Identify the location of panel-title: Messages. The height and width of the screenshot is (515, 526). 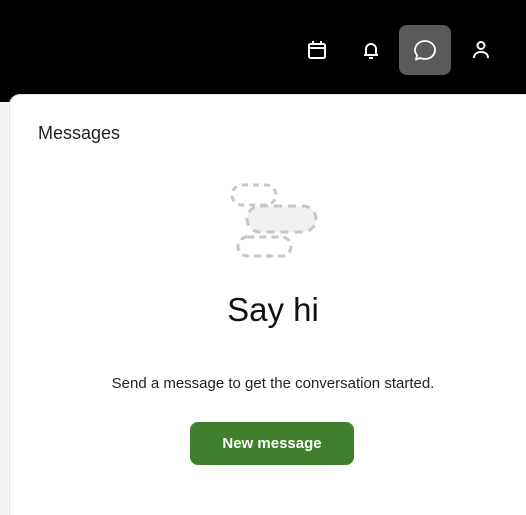
(79, 133).